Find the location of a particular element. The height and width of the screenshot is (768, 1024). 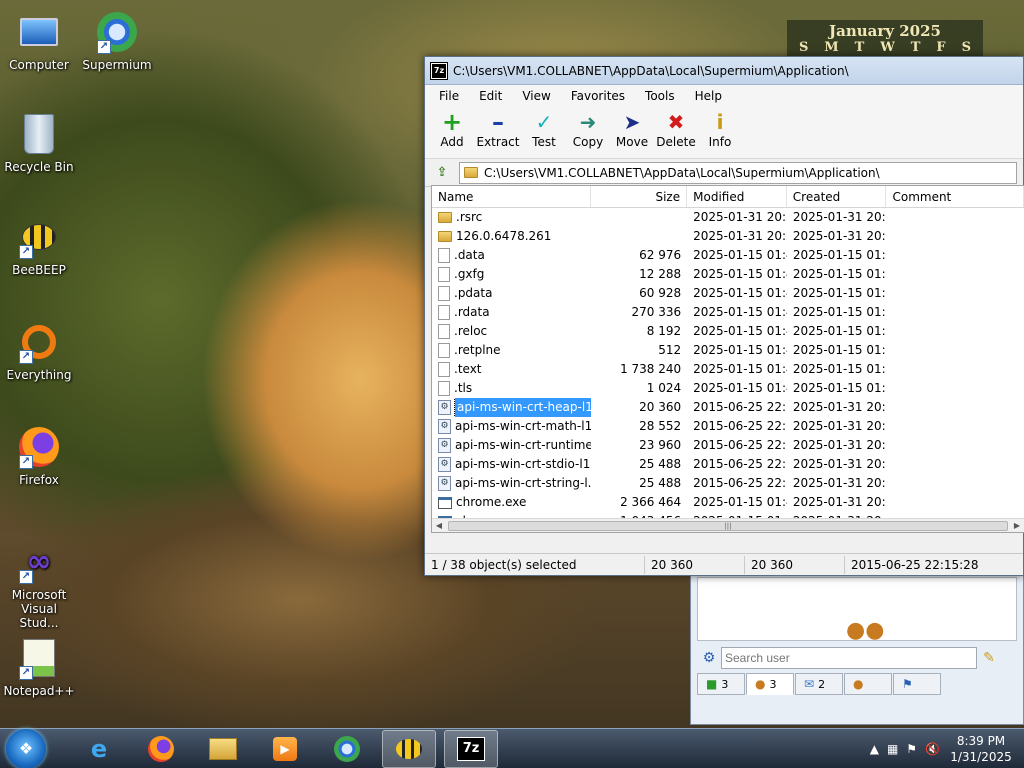

menu-view: View is located at coordinates (536, 96).